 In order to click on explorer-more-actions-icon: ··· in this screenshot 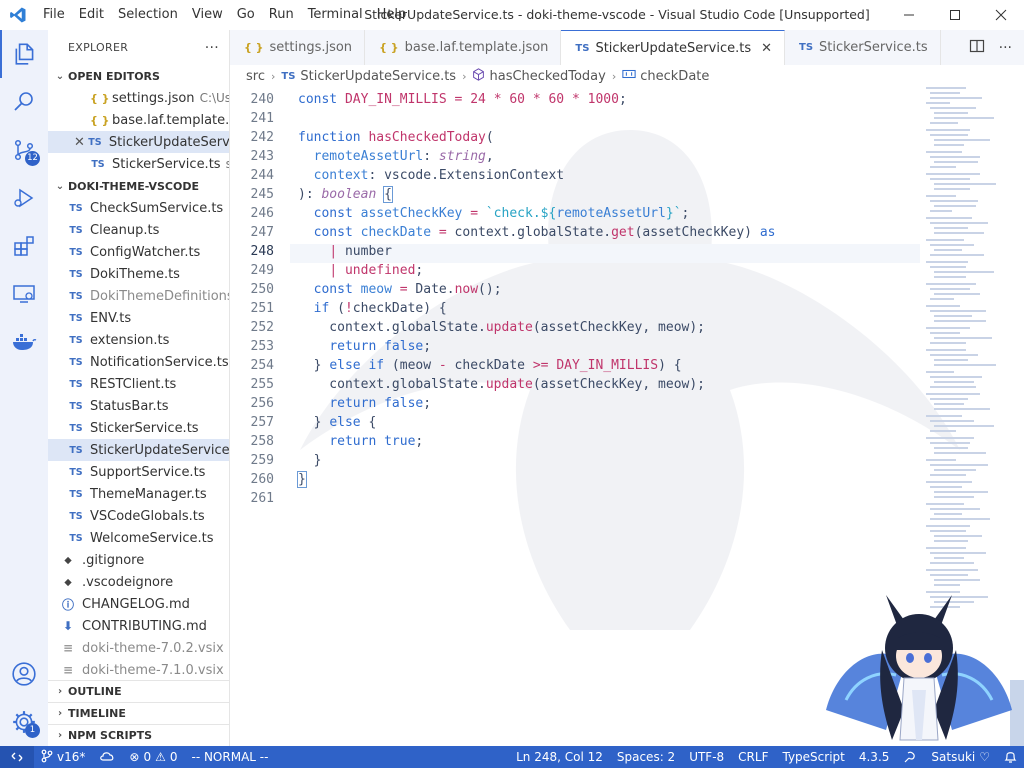, I will do `click(212, 48)`.